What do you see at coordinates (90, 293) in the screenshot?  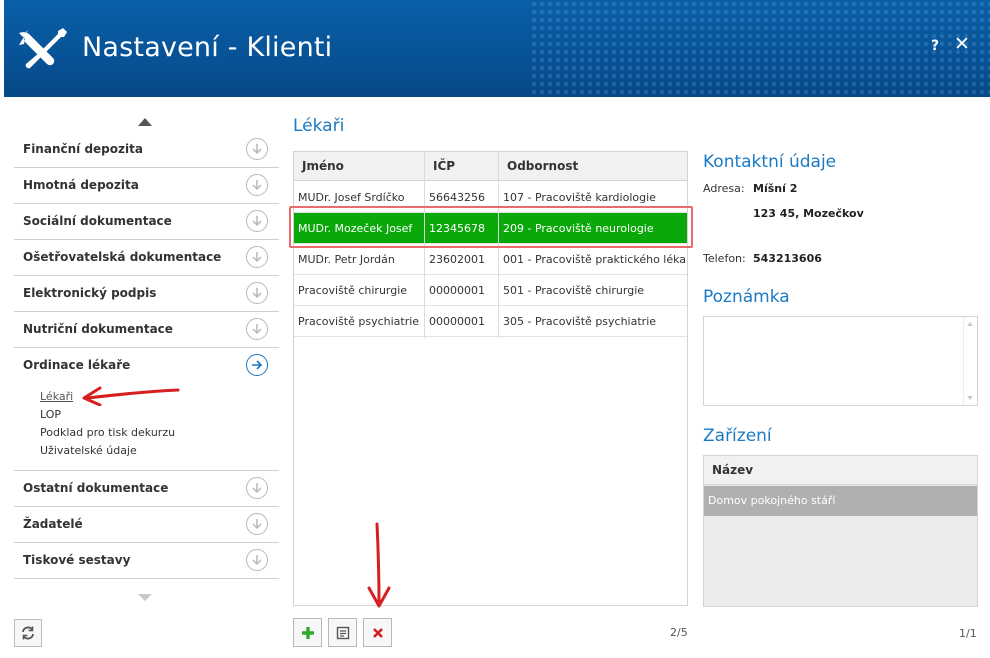 I see `sidebar-item-label: Elektronický podpis` at bounding box center [90, 293].